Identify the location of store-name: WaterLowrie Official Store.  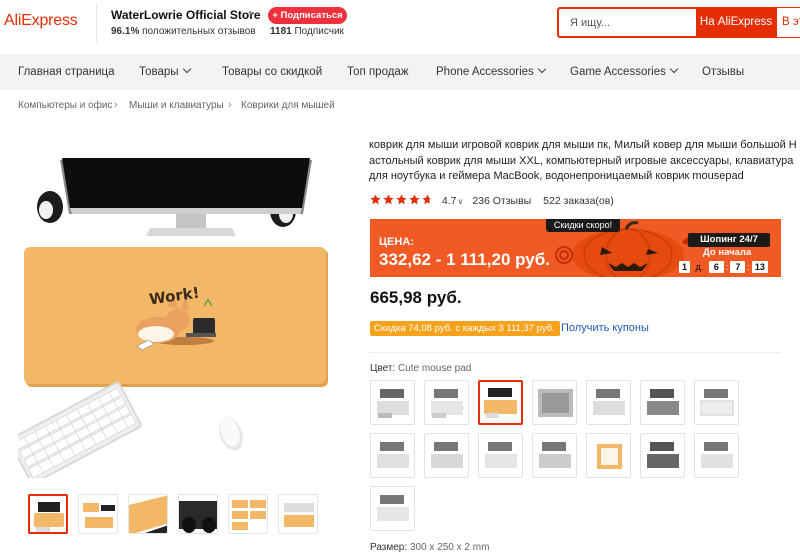
(186, 15).